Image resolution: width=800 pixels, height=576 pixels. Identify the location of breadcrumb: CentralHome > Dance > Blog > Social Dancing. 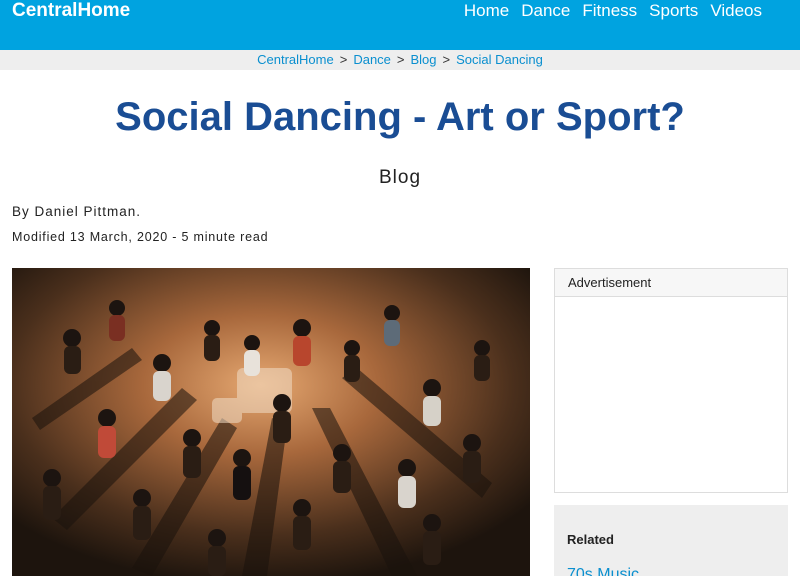
(400, 60).